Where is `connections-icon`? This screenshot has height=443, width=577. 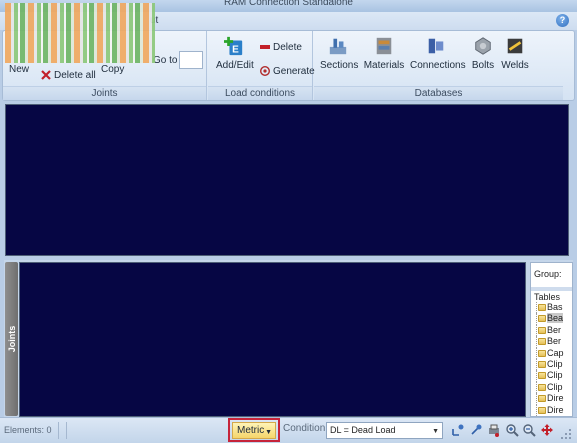 connections-icon is located at coordinates (436, 46).